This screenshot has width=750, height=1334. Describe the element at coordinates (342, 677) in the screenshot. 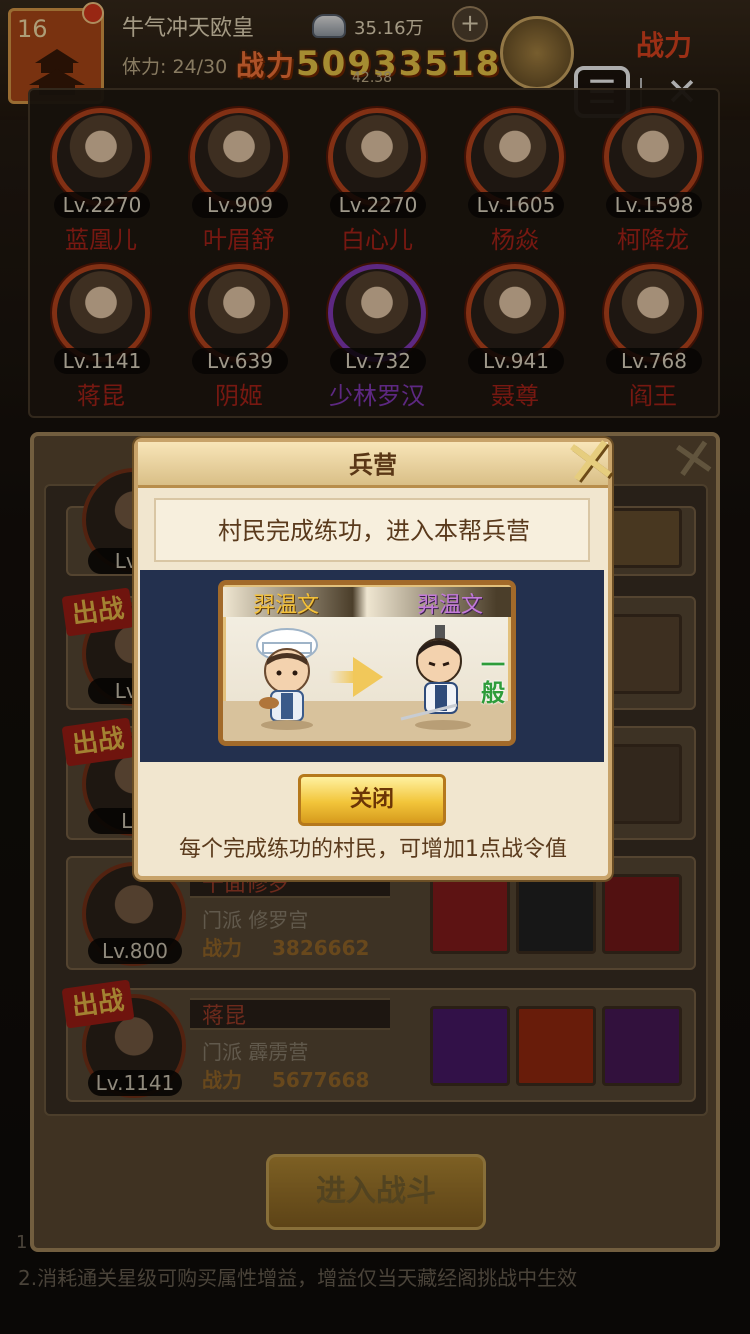

I see `arrow-tail` at that location.